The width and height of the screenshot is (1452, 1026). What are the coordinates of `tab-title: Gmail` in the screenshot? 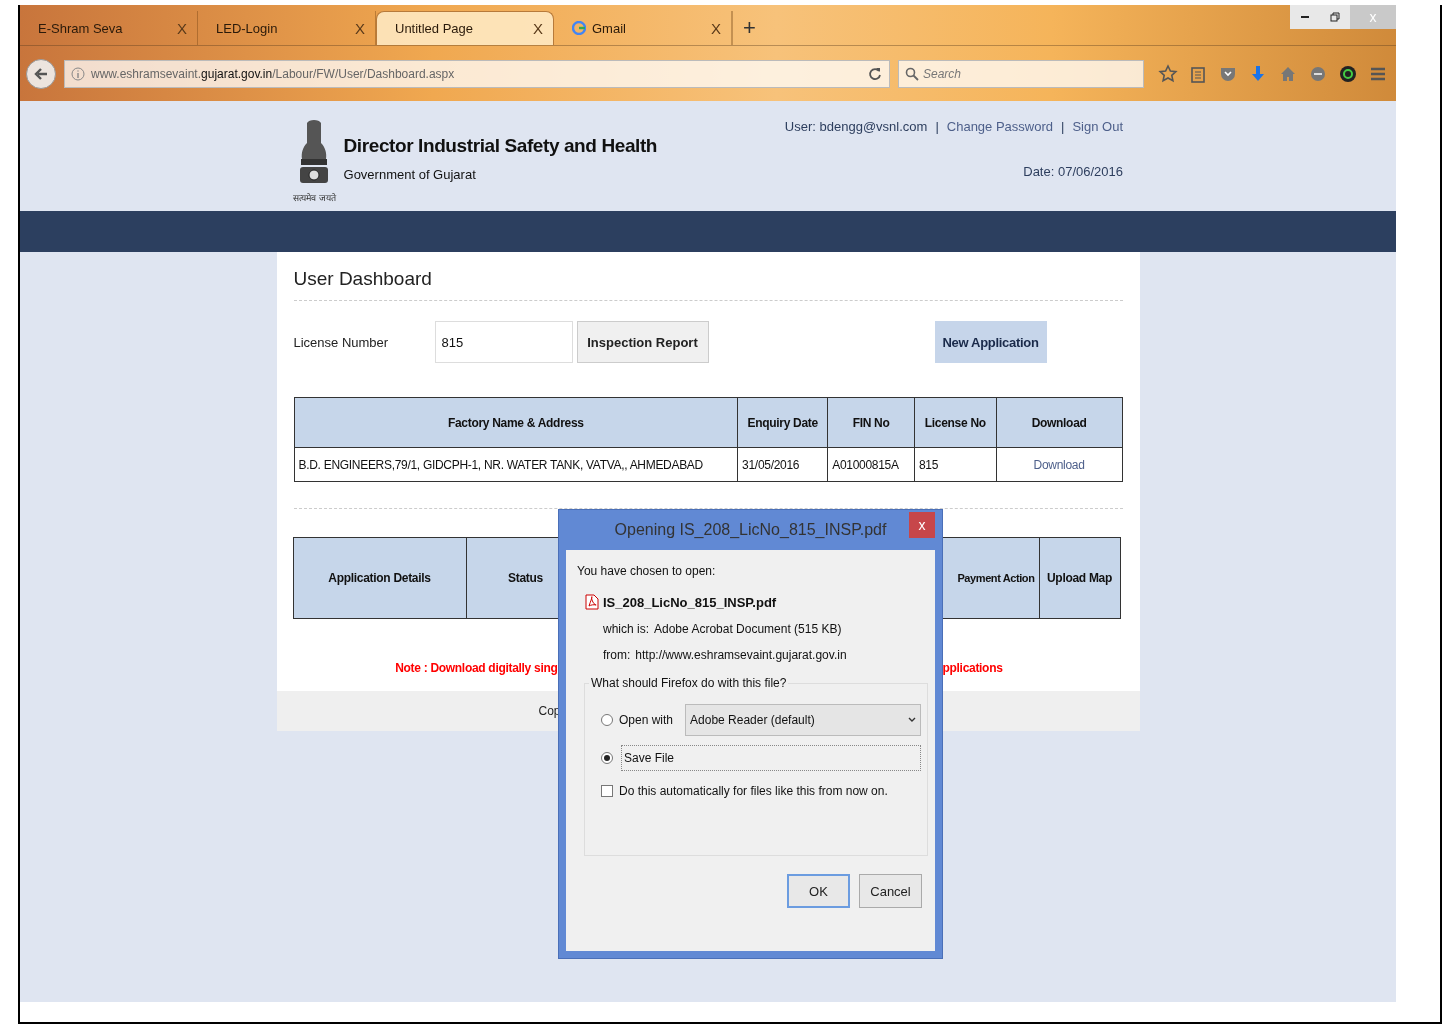 It's located at (609, 28).